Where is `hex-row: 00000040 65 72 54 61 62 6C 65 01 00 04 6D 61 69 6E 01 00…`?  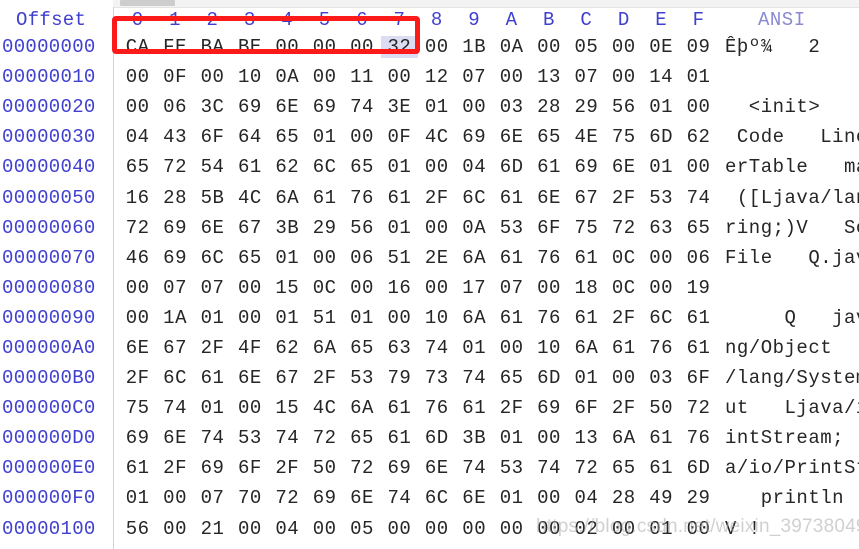 hex-row: 00000040 65 72 54 61 62 6C 65 01 00 04 6D 61 69 6E 01 00… is located at coordinates (429, 167).